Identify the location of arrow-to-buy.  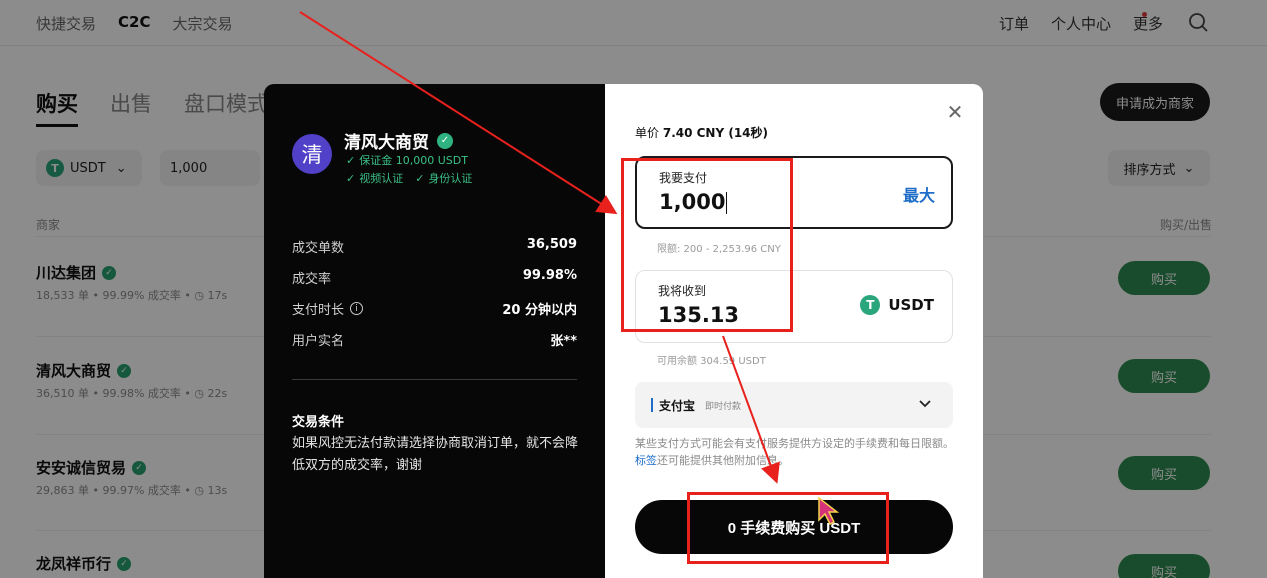
(751, 409).